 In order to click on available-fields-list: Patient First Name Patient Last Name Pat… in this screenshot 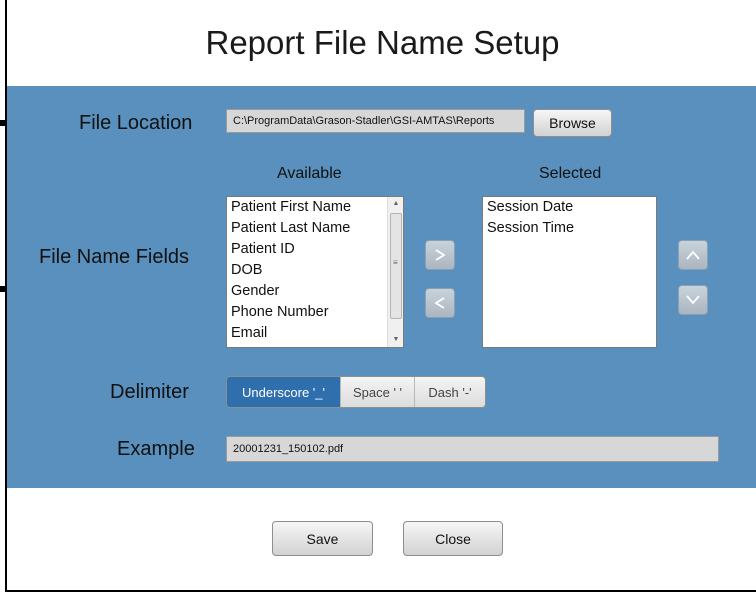, I will do `click(315, 272)`.